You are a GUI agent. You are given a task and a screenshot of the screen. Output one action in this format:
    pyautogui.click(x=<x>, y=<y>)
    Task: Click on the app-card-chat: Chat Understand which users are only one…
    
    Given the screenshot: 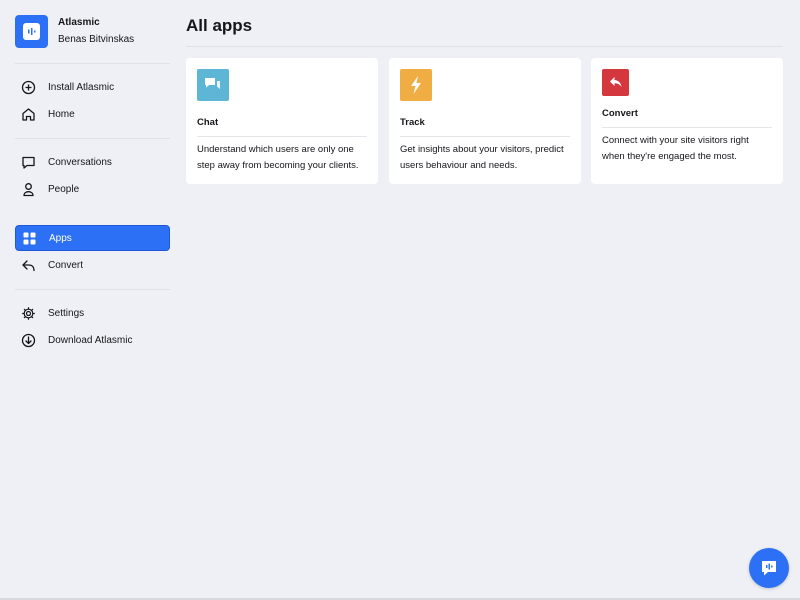 What is the action you would take?
    pyautogui.click(x=282, y=121)
    